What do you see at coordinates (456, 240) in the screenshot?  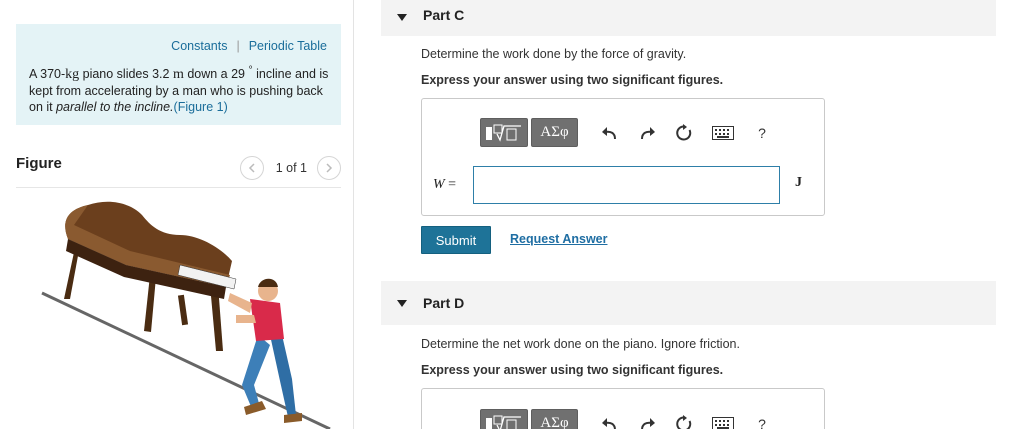 I see `submit-button: Submit` at bounding box center [456, 240].